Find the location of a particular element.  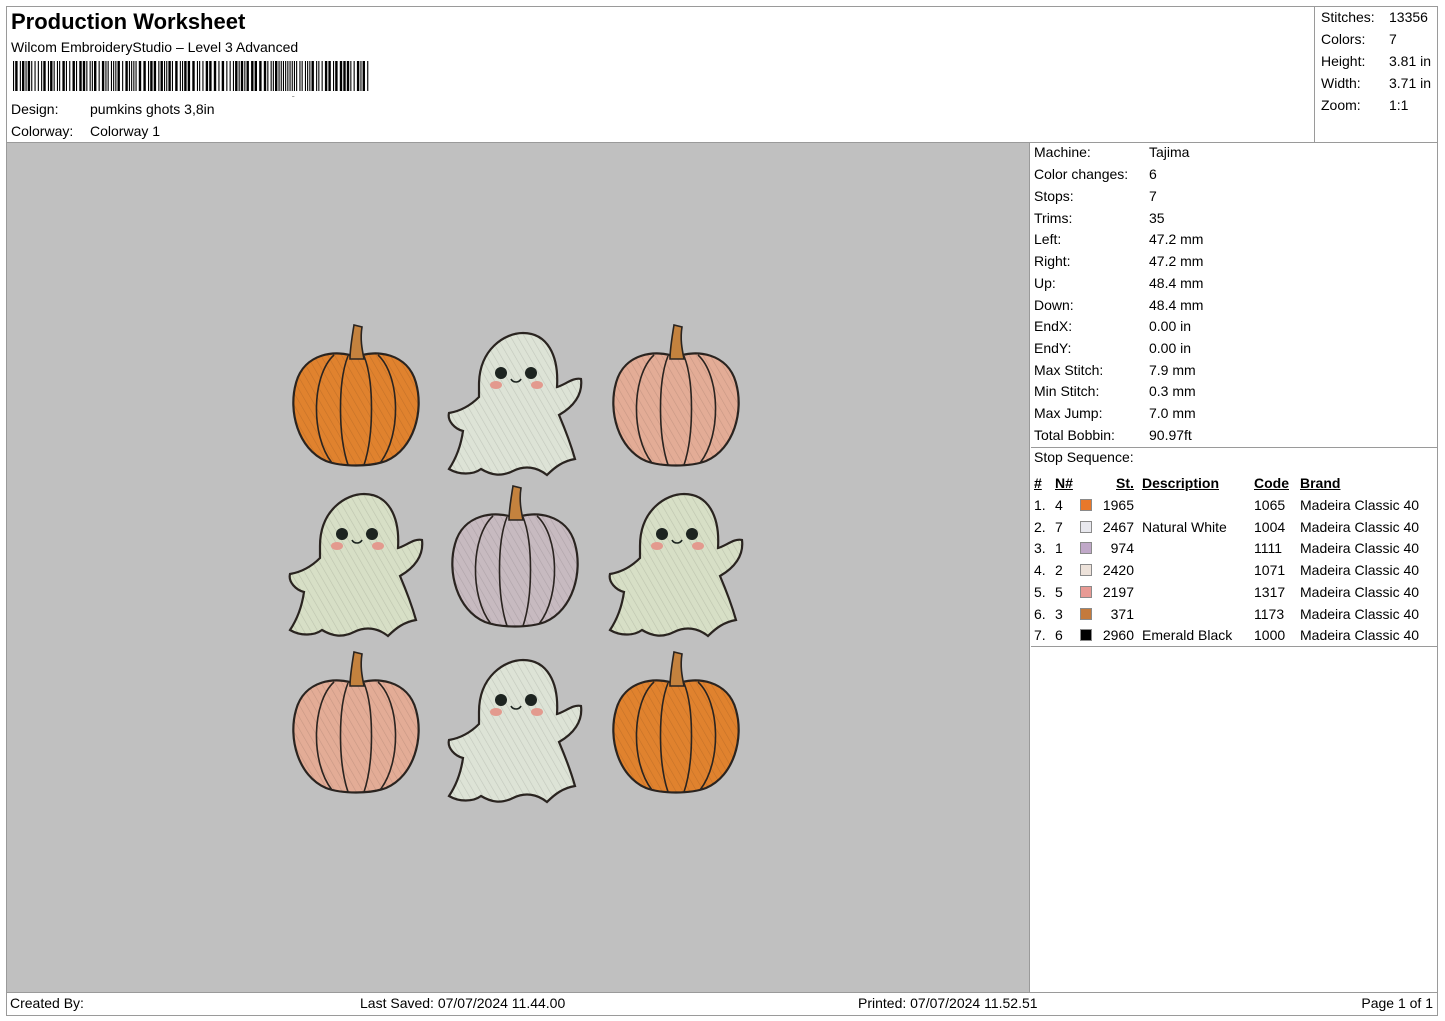

row-description: Natural White is located at coordinates (1184, 526).